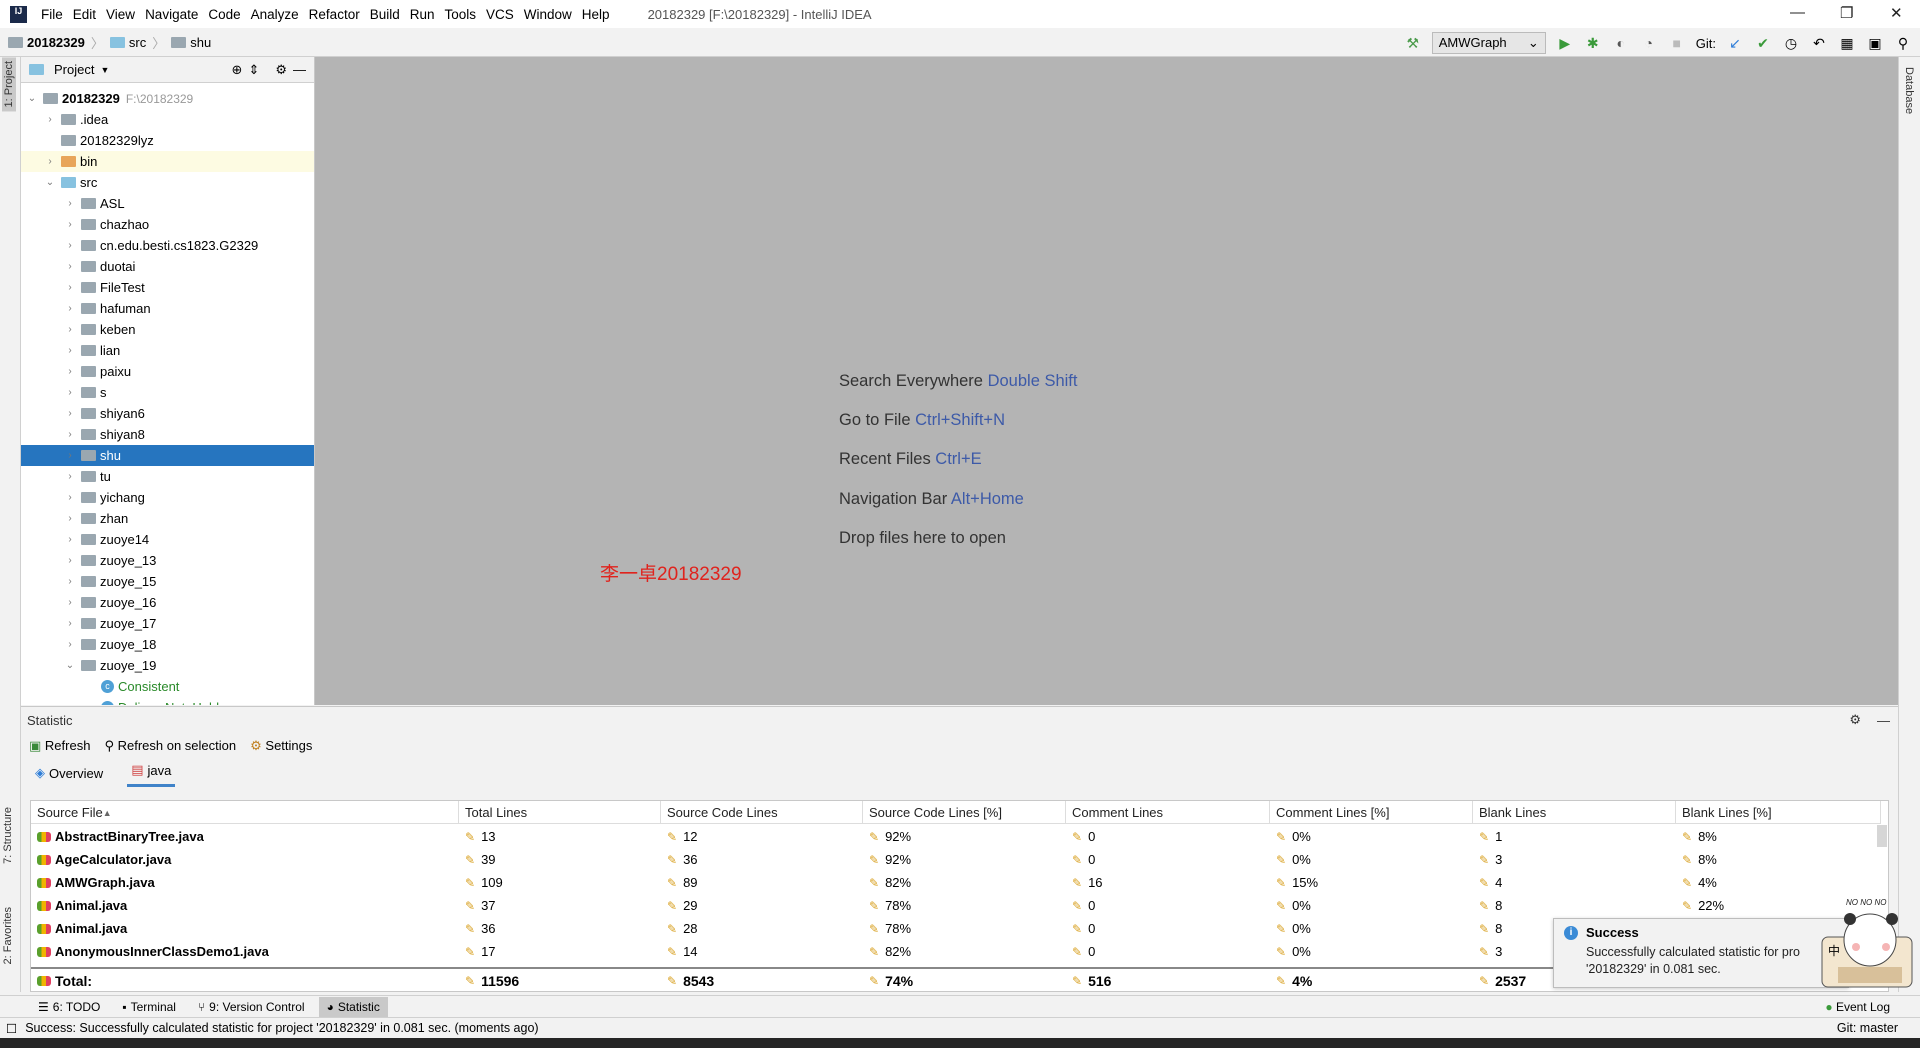  Describe the element at coordinates (1593, 43) in the screenshot. I see `debug-icon: ✱` at that location.